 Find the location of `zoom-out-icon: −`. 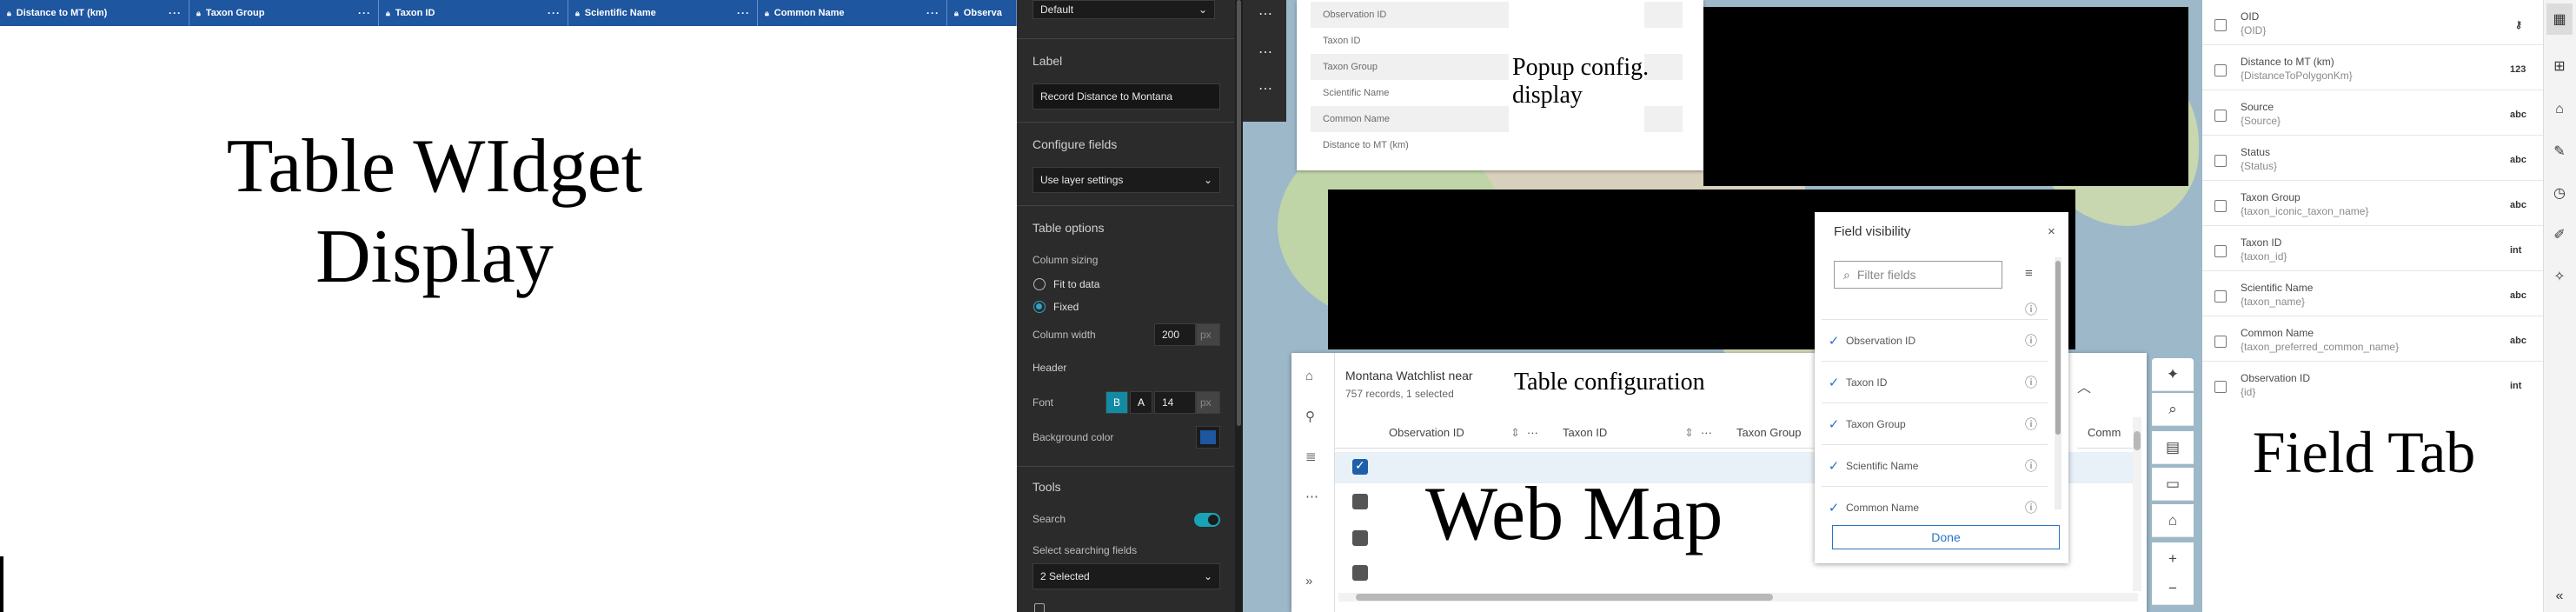

zoom-out-icon: − is located at coordinates (2173, 588).